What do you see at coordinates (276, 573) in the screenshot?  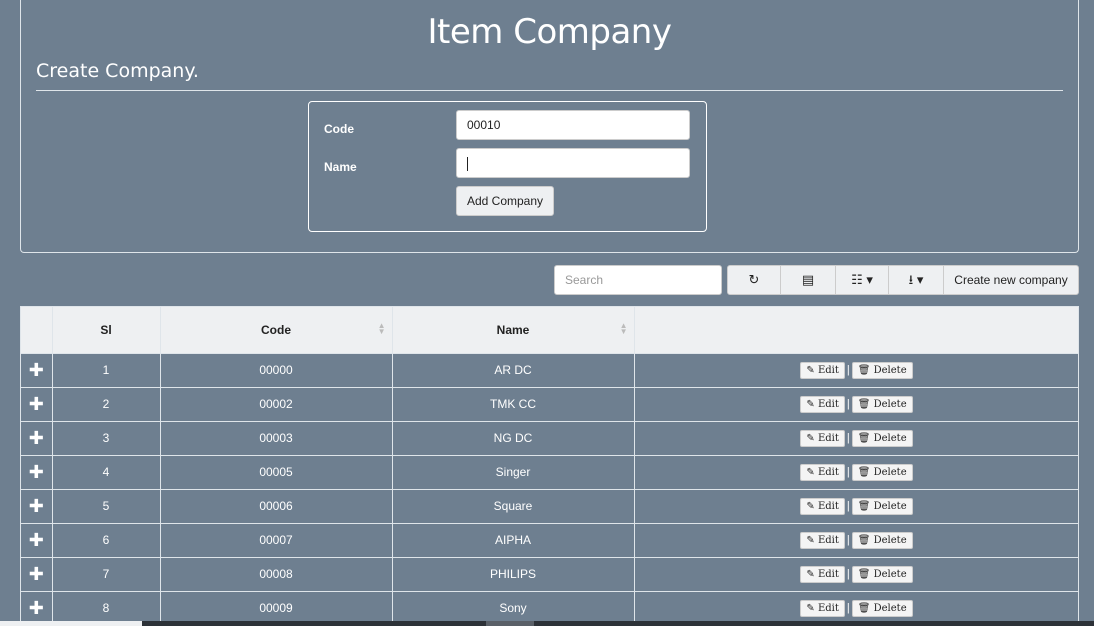 I see `cell-code: 00008` at bounding box center [276, 573].